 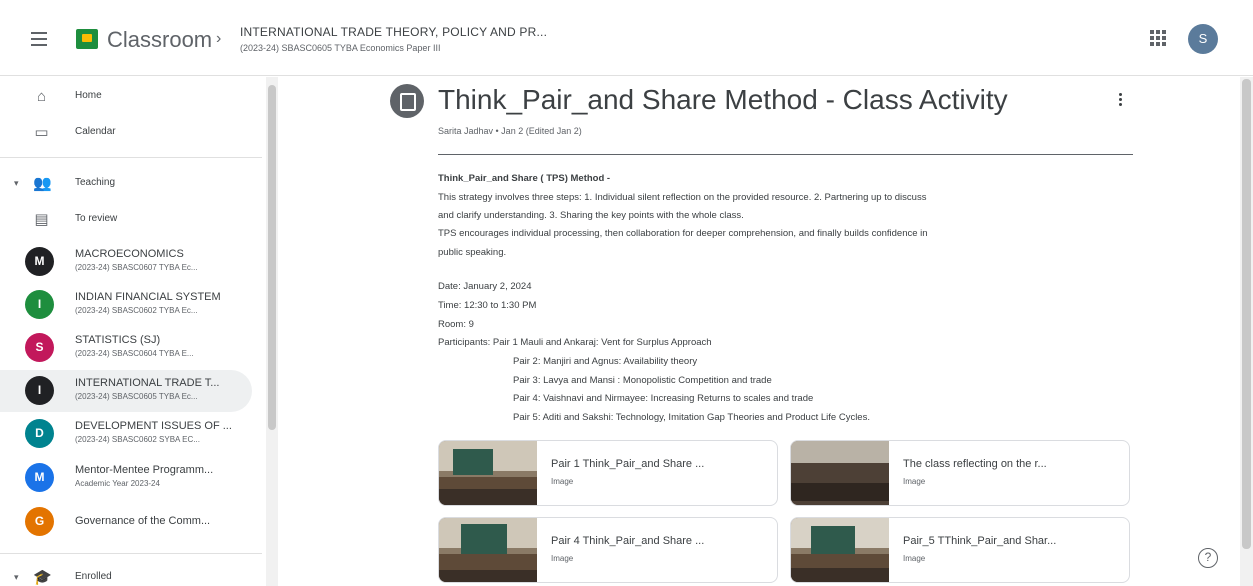 I want to click on class-name: MACROECONOMICS, so click(x=129, y=254).